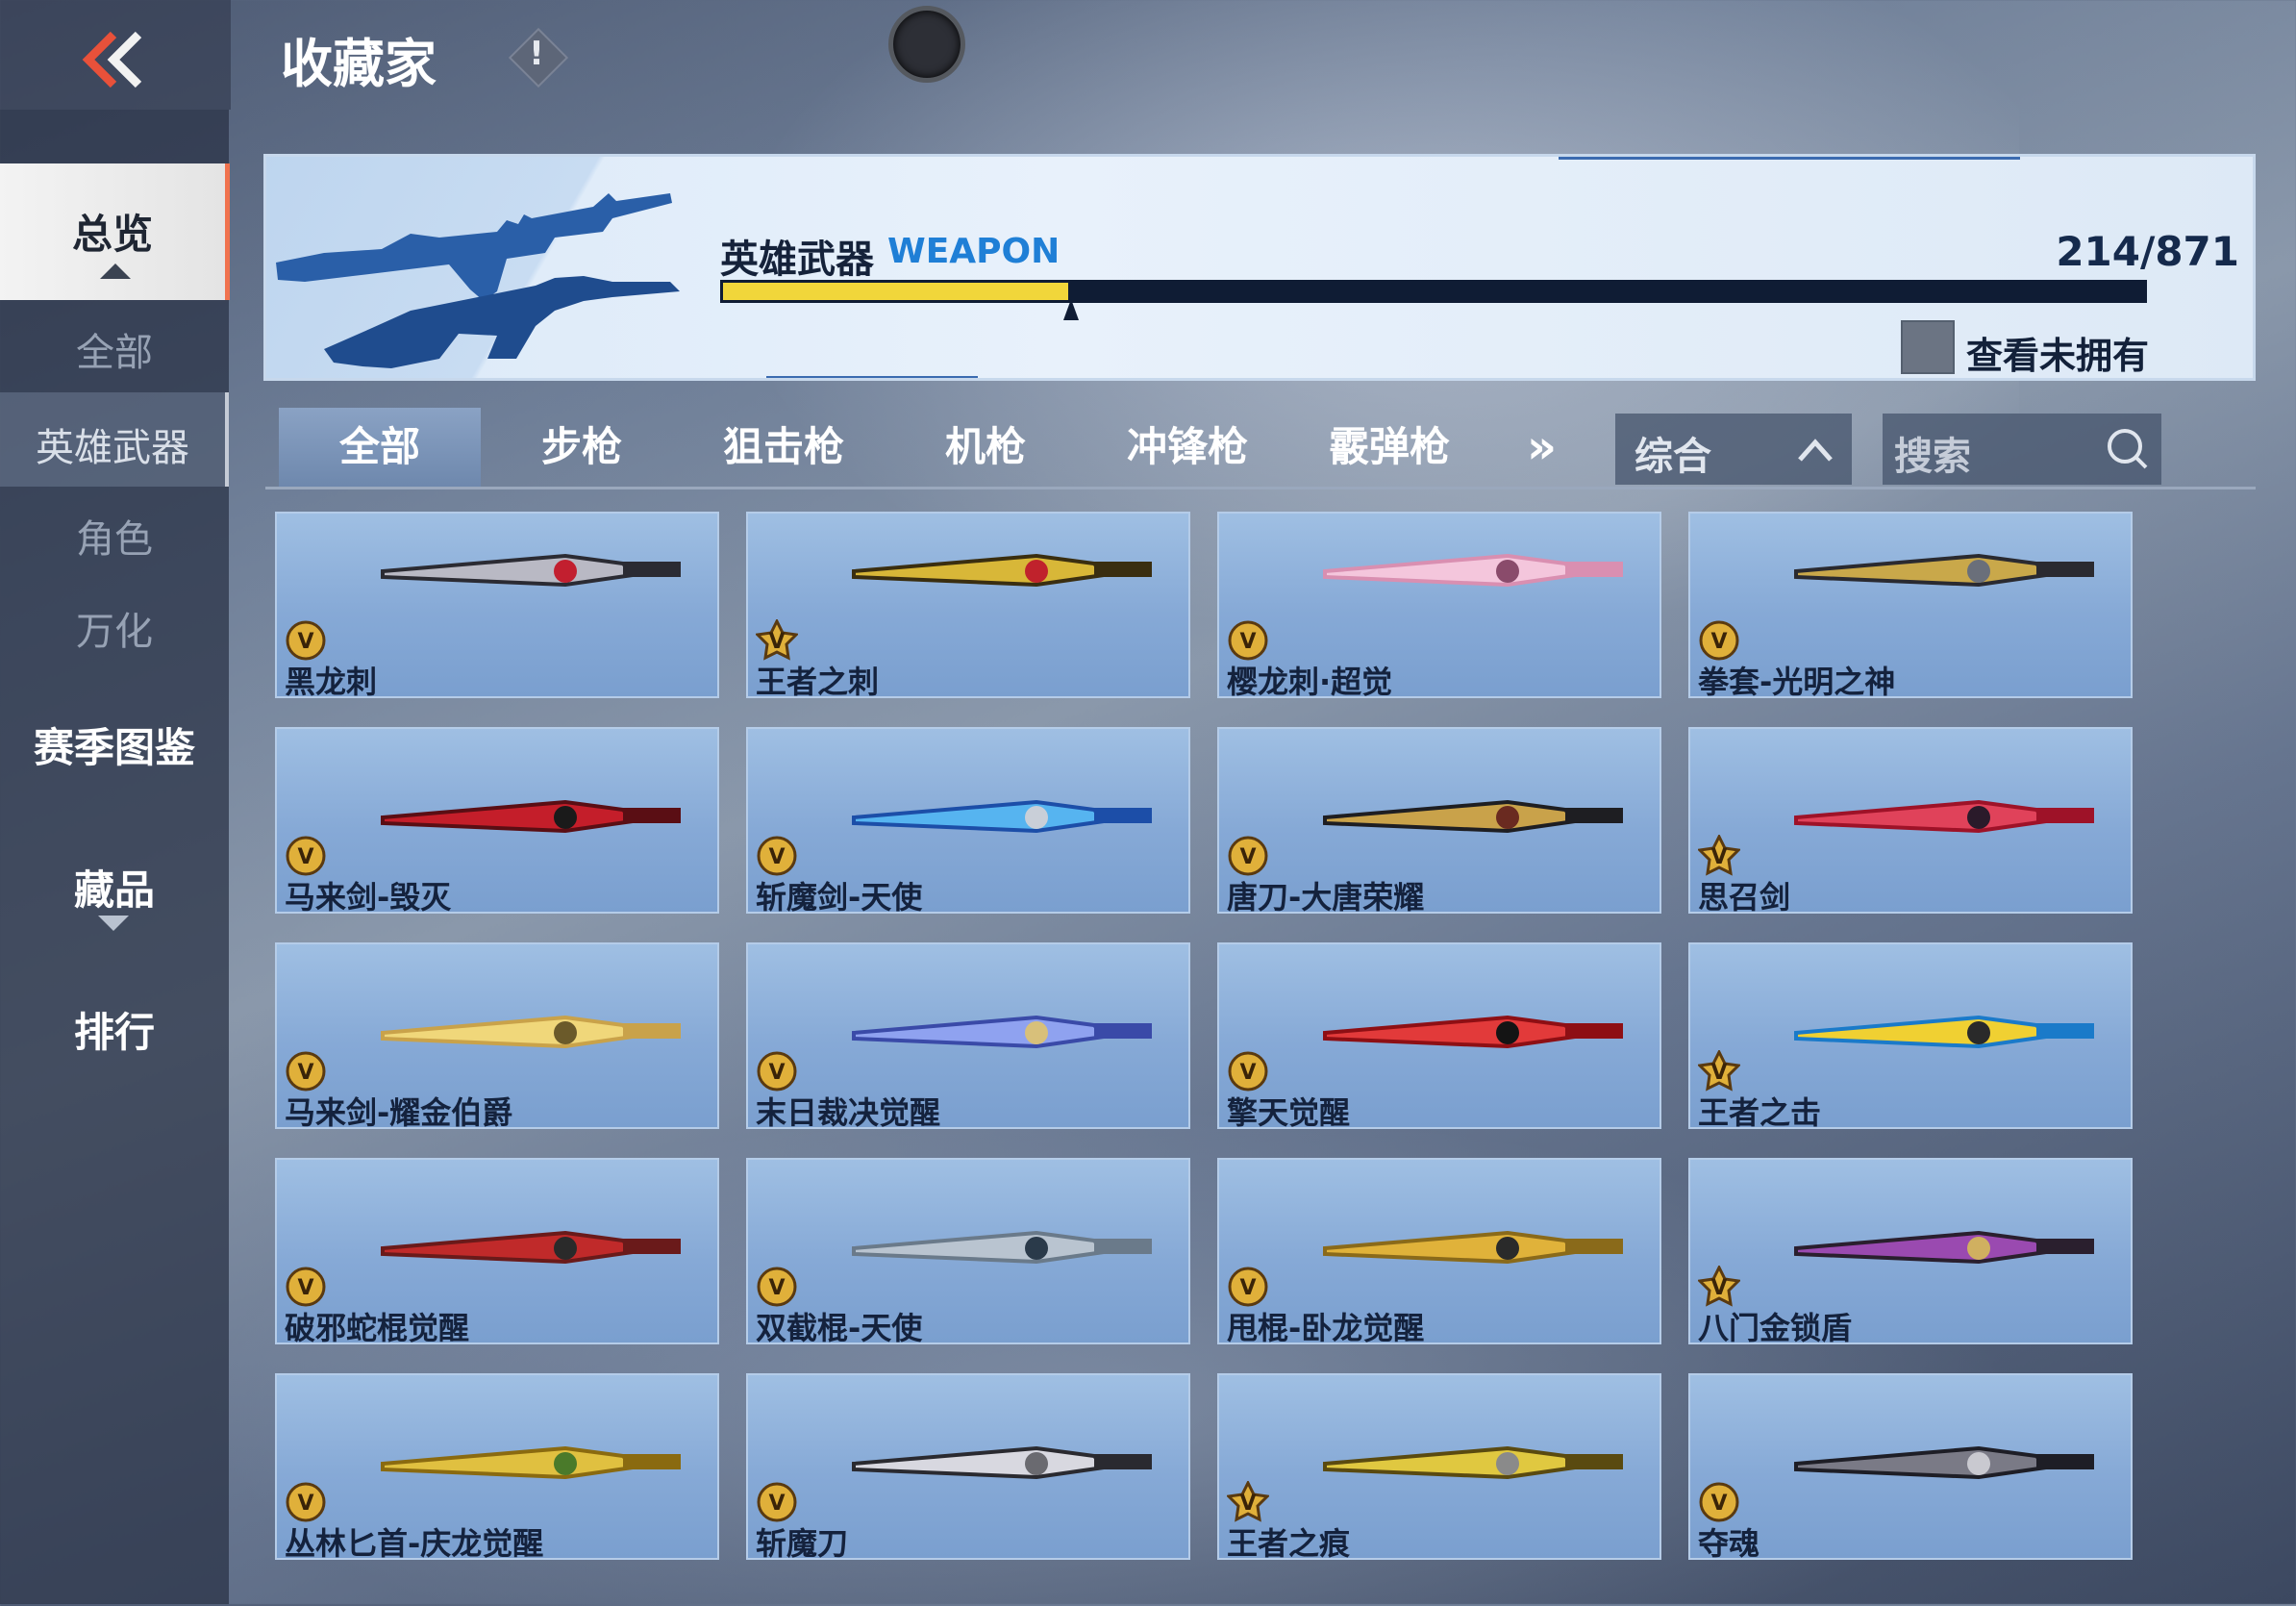  I want to click on weapon-card: V 斩魔剑-天使, so click(968, 820).